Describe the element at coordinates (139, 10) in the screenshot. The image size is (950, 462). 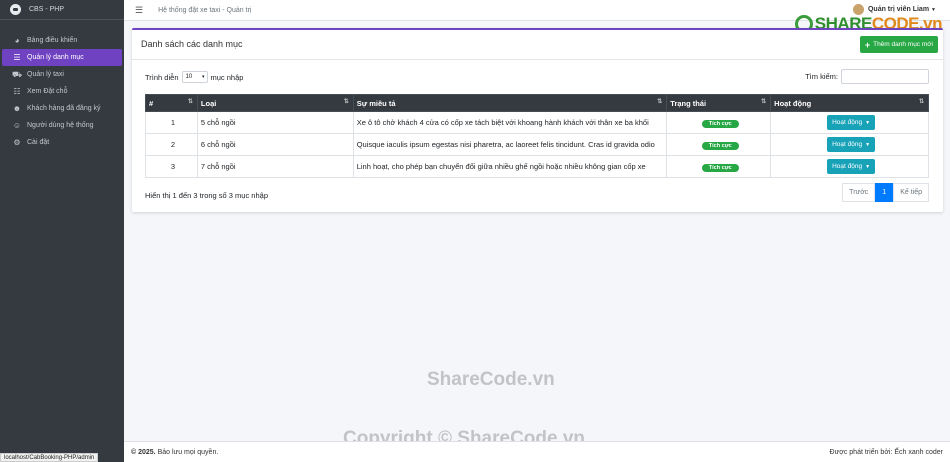
I see `menu-toggle-icon: ☰` at that location.